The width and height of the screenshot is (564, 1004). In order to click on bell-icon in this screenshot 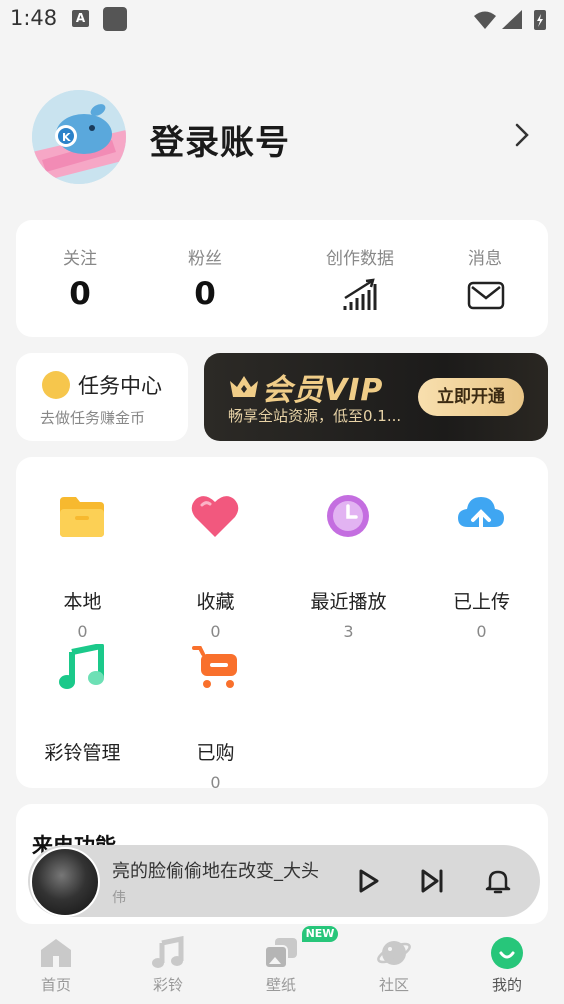, I will do `click(498, 881)`.